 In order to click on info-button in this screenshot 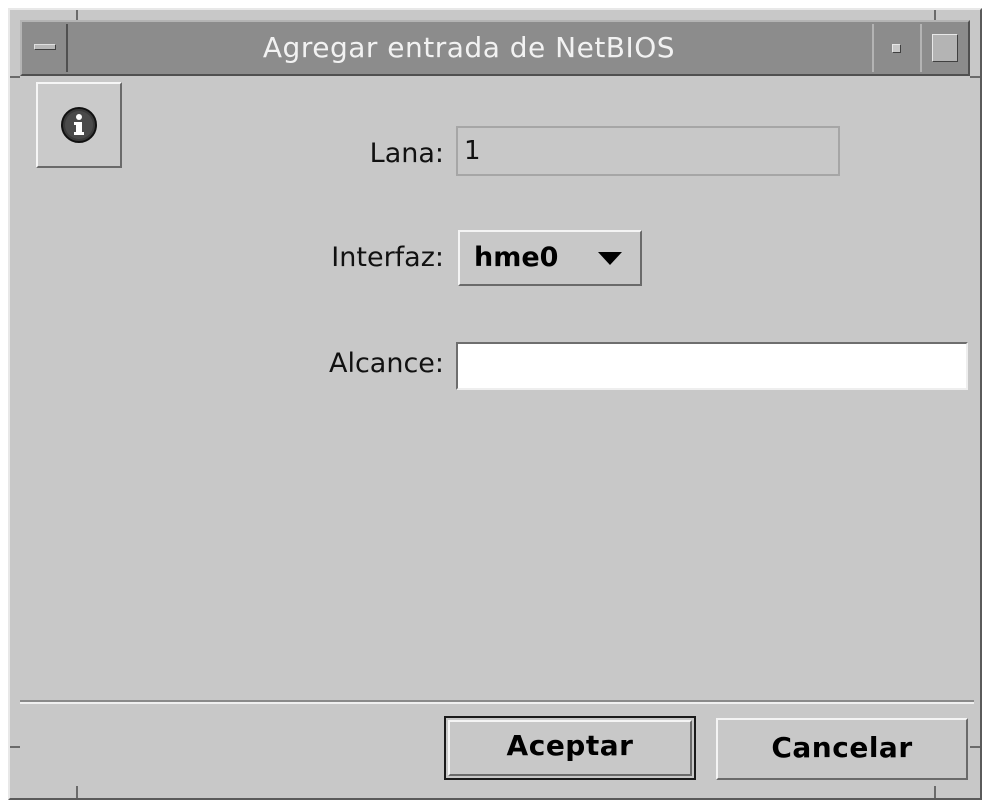, I will do `click(79, 125)`.